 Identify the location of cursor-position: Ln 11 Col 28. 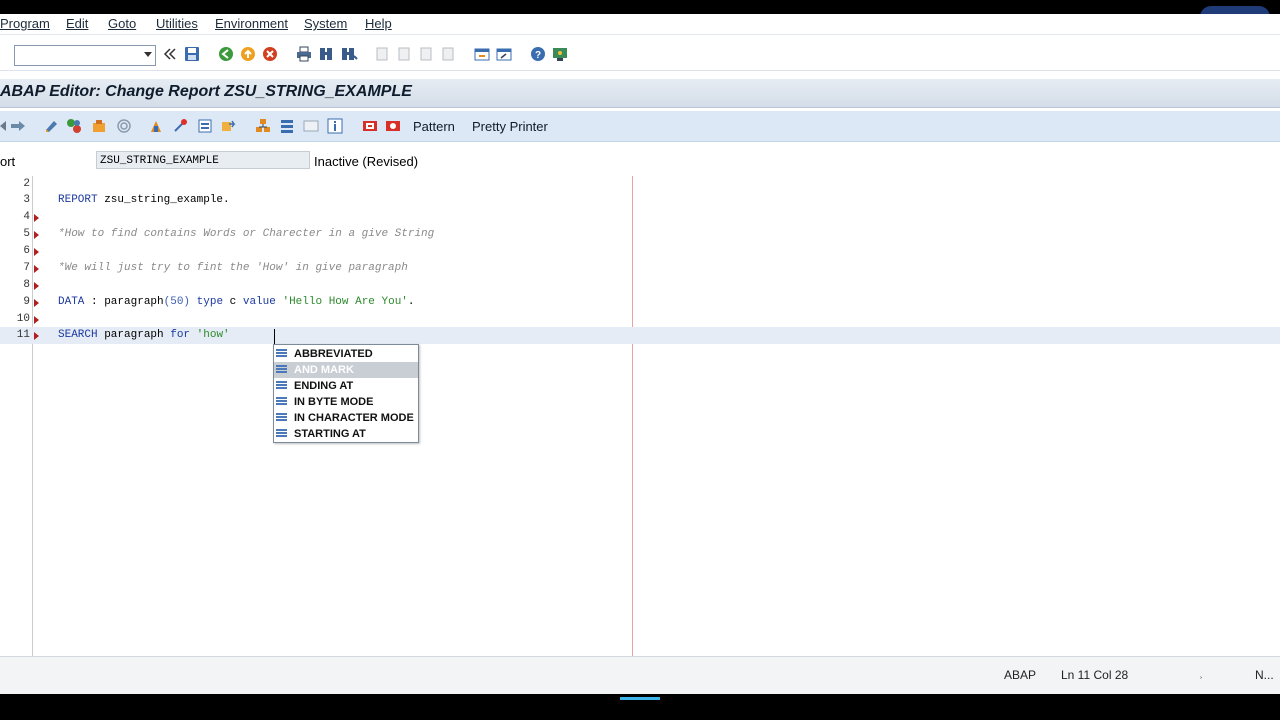
(1095, 675).